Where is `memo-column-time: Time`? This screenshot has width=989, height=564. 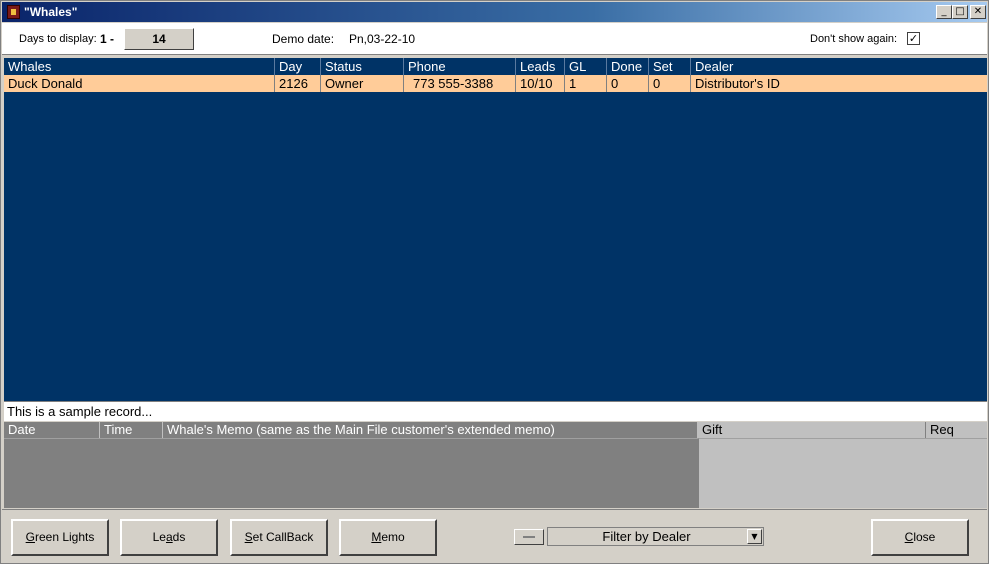
memo-column-time: Time is located at coordinates (131, 430).